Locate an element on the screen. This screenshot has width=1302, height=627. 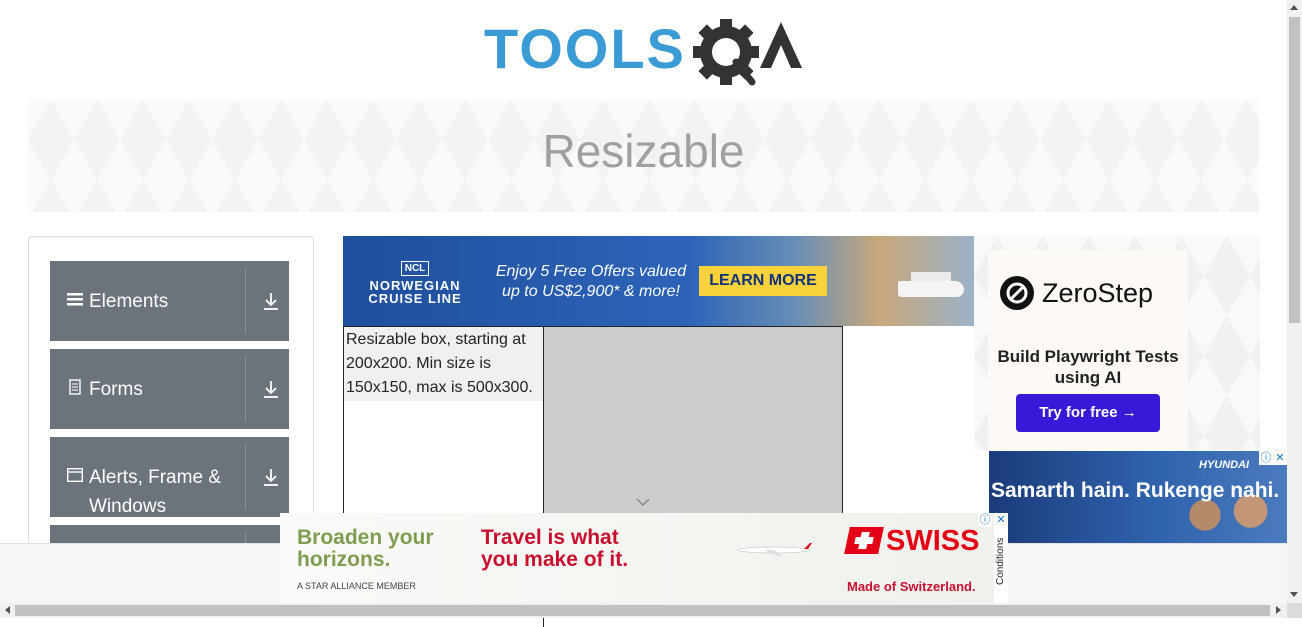
ad-conditions-label: Conditions is located at coordinates (1000, 561).